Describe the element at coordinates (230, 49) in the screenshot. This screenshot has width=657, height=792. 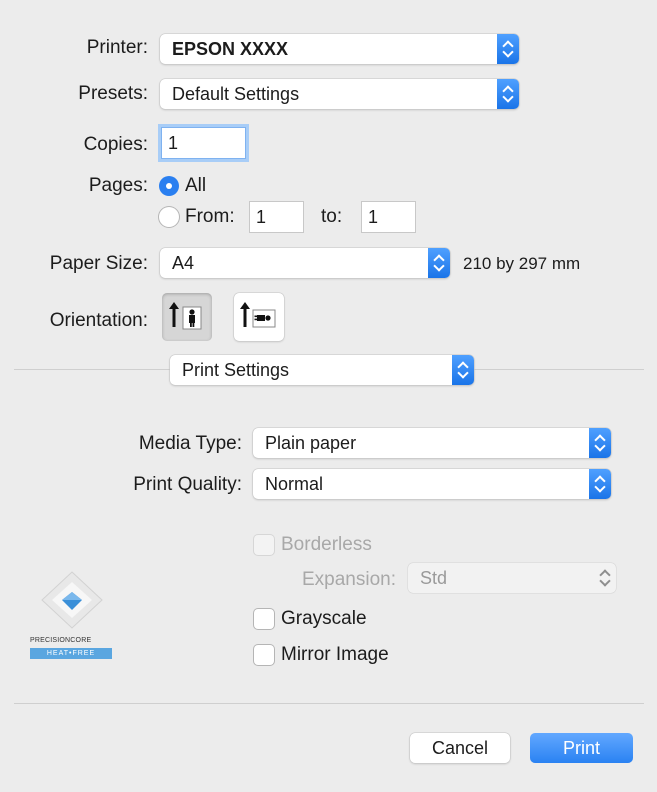
I see `printer-value: EPSON XXXX` at that location.